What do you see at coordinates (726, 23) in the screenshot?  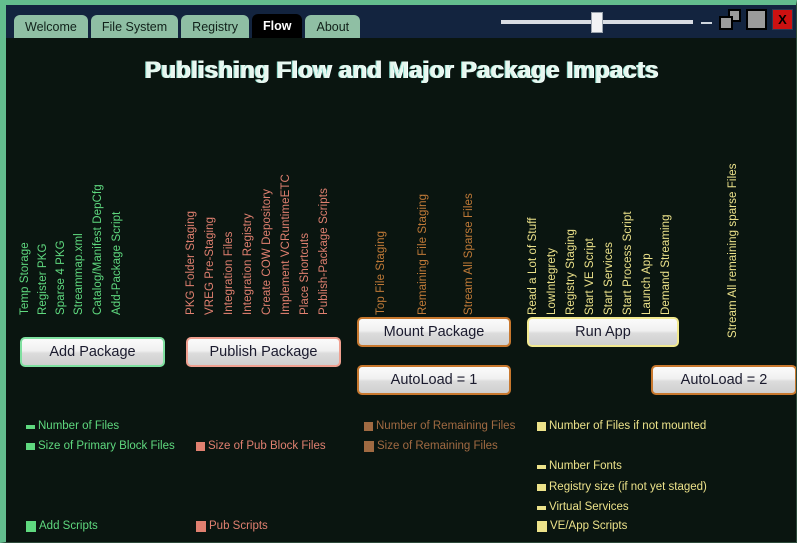 I see `restore-icon-front-square` at bounding box center [726, 23].